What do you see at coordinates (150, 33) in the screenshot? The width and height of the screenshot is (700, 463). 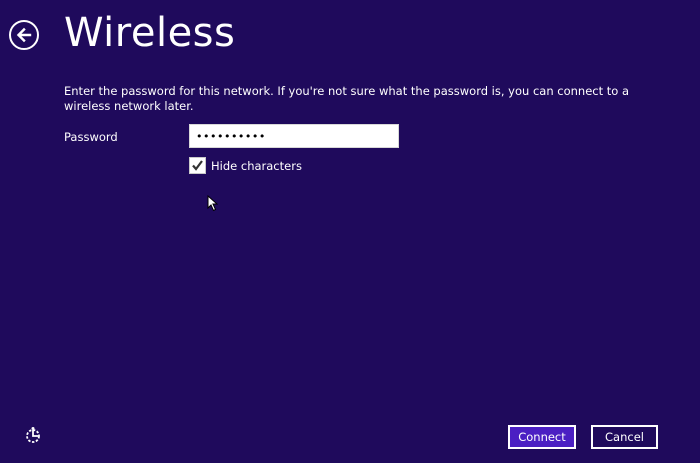 I see `page-title: Wireless` at bounding box center [150, 33].